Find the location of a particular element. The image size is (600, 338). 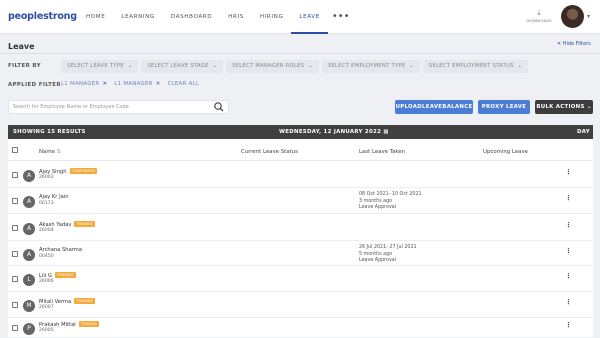

table-row: L Lili G TRAINEE 26006 ⋮ is located at coordinates (300, 279).